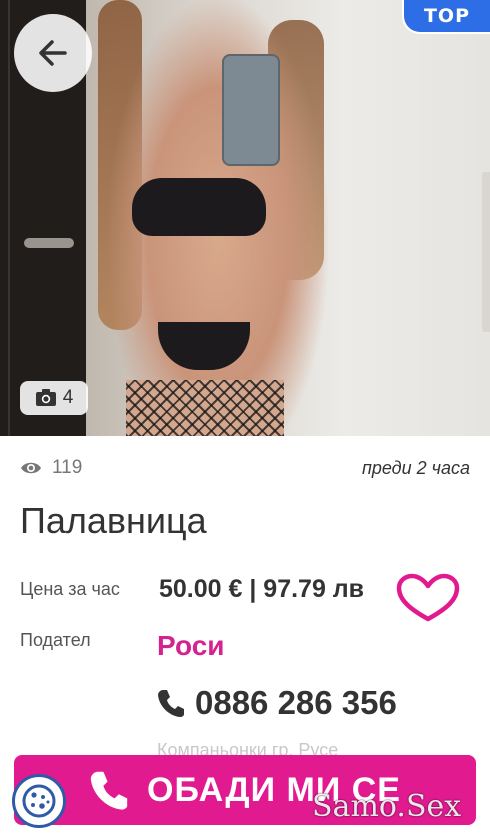 Image resolution: width=490 pixels, height=839 pixels. I want to click on views: 119, so click(51, 468).